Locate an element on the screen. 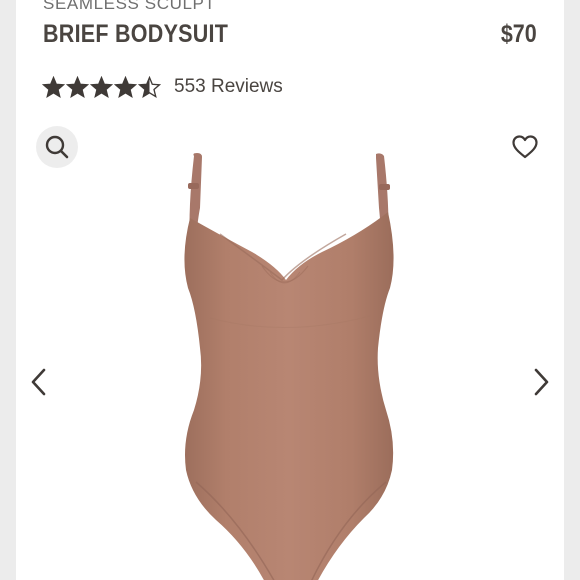  previous-image-button is located at coordinates (38, 382).